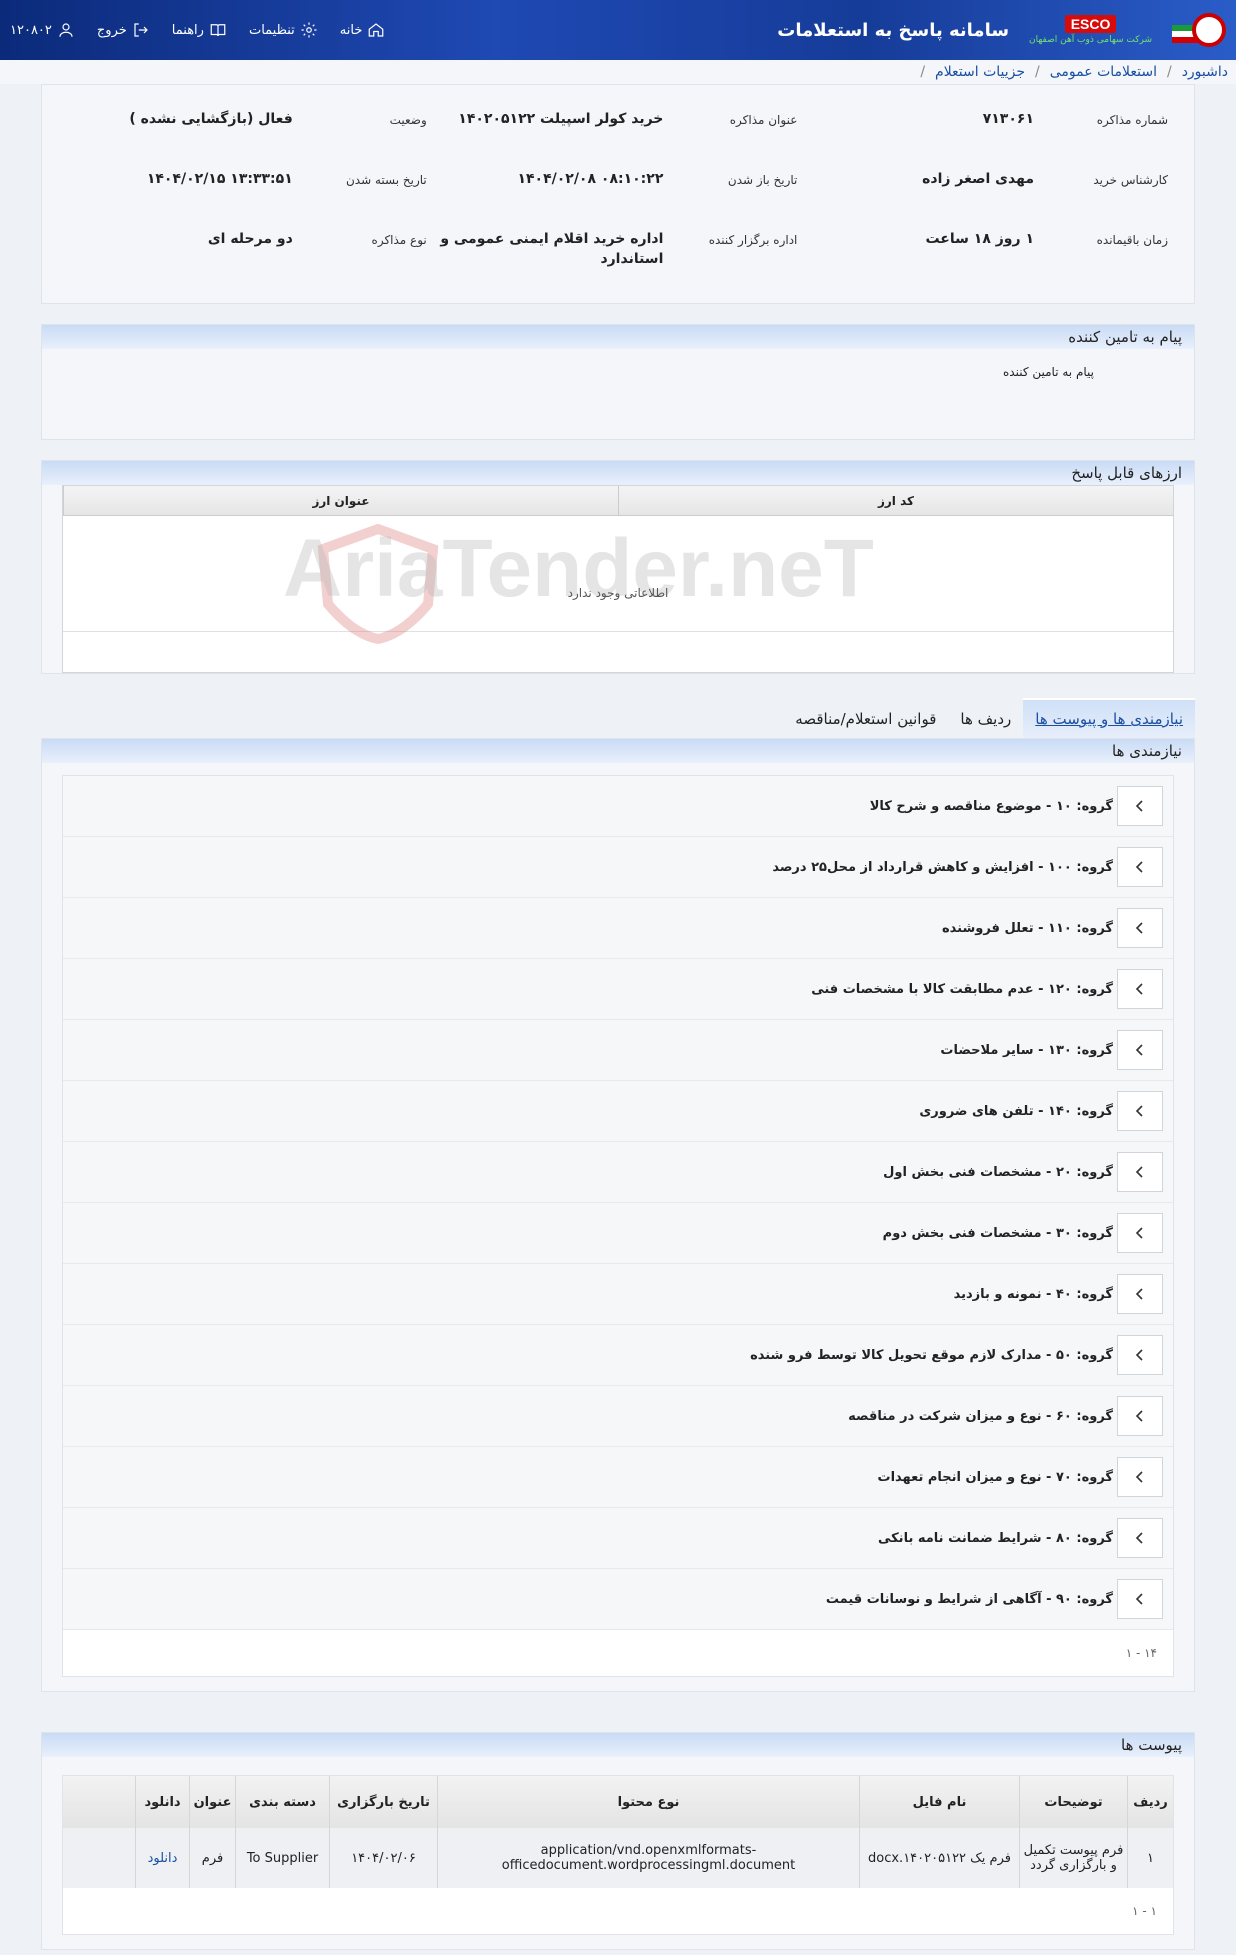 Image resolution: width=1236 pixels, height=1955 pixels. Describe the element at coordinates (618, 1477) in the screenshot. I see `requirement-group: گروه: ۷۰ - نوع و میزان انجام تعهدات` at that location.